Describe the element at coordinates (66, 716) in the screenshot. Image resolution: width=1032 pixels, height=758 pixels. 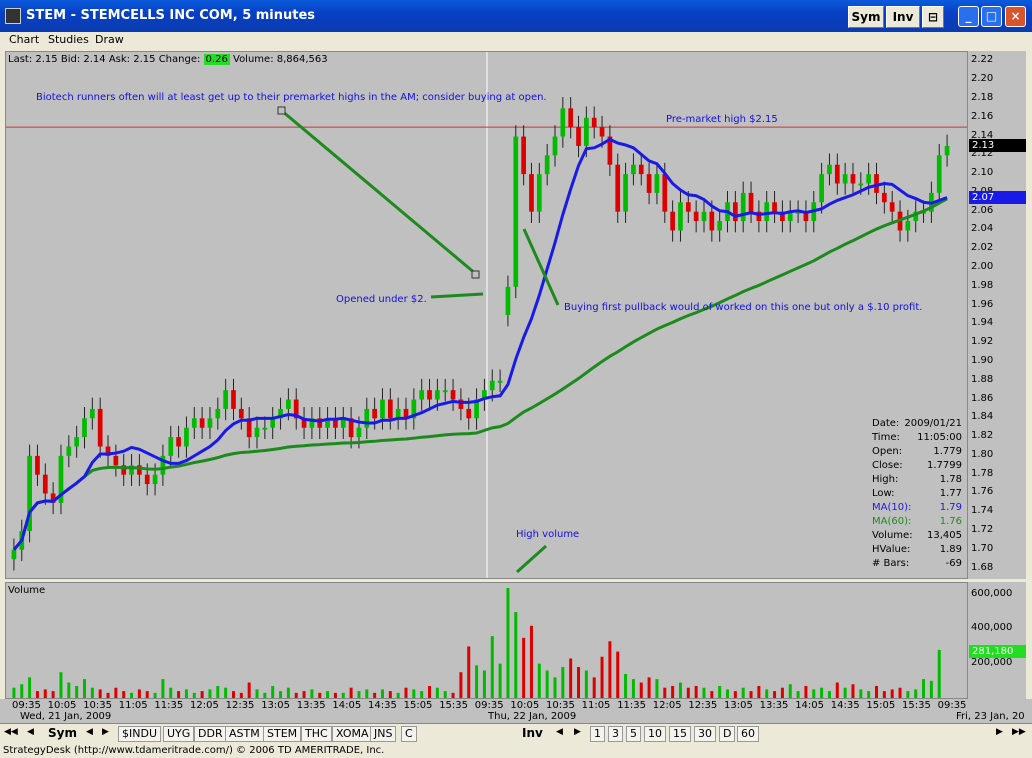
I see `date-label: Wed, 21 Jan, 2009` at that location.